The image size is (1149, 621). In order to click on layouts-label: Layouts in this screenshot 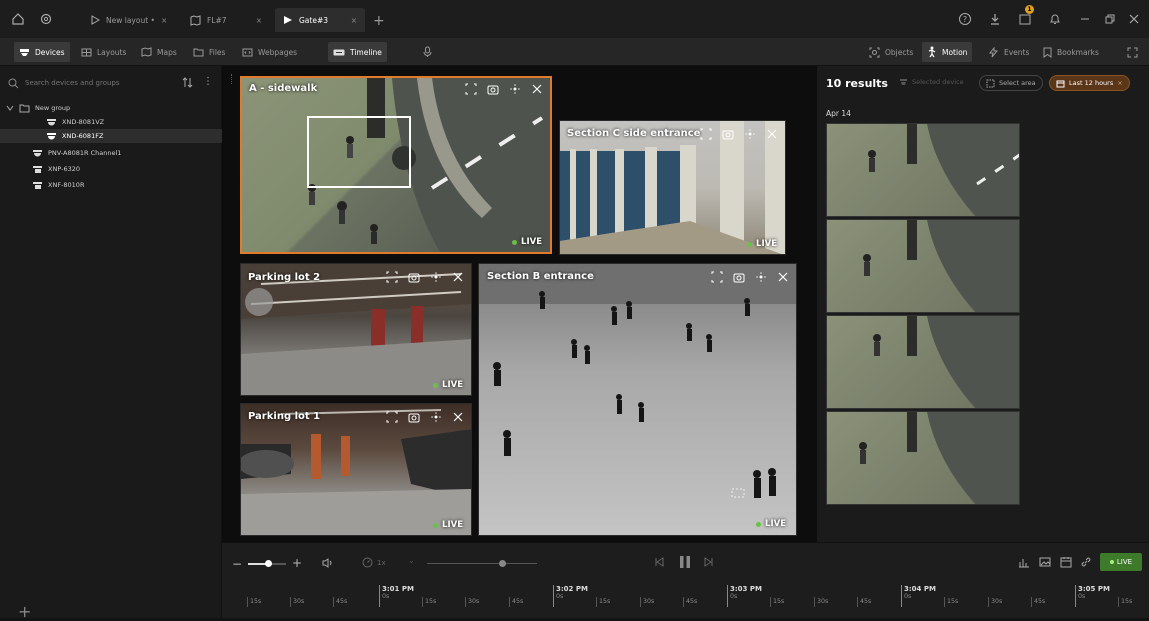, I will do `click(112, 52)`.